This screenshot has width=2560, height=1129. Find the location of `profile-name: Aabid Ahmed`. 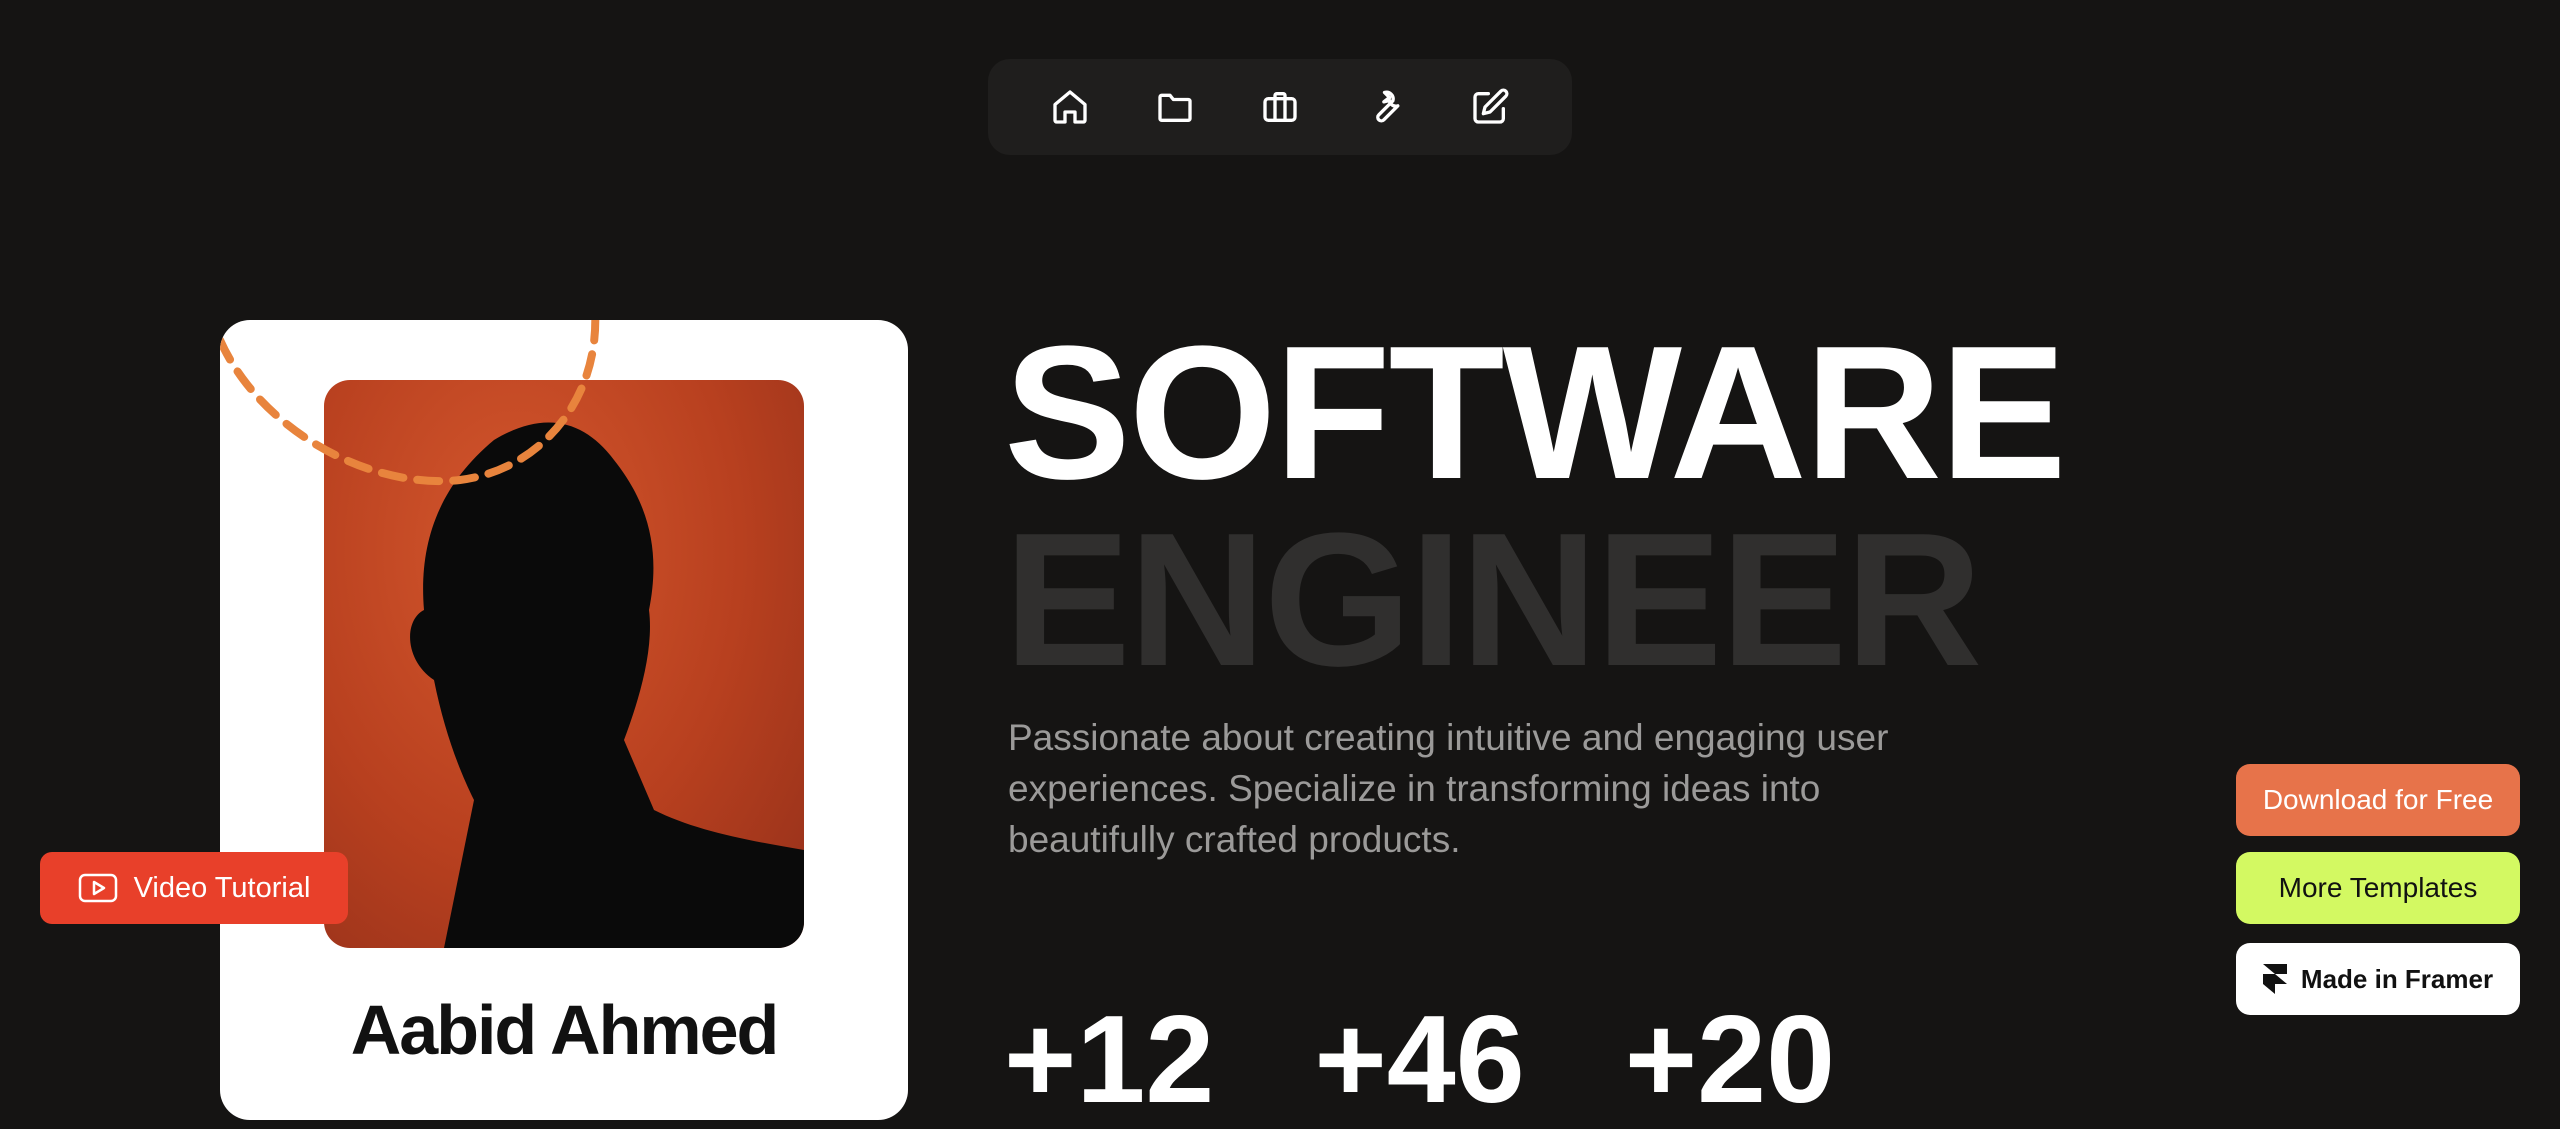

profile-name: Aabid Ahmed is located at coordinates (565, 1030).